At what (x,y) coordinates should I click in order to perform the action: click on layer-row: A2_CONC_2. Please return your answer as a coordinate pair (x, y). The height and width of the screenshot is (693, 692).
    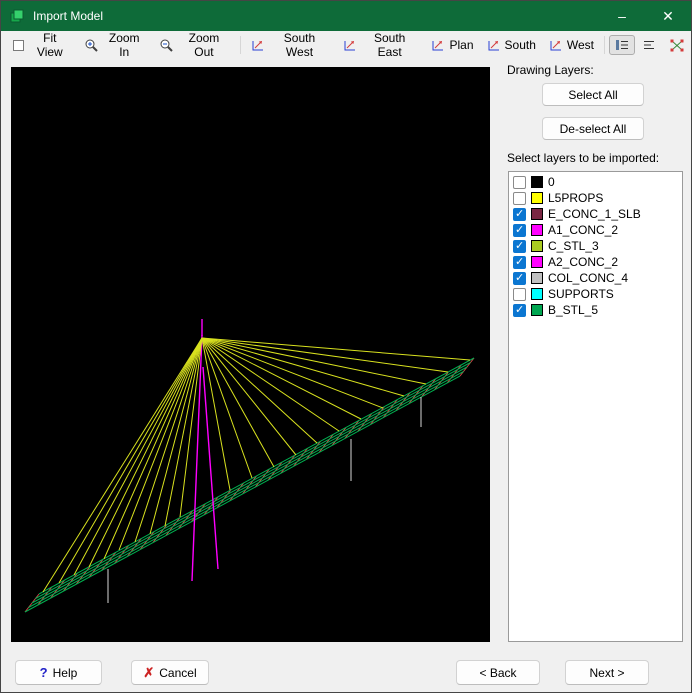
    Looking at the image, I should click on (595, 262).